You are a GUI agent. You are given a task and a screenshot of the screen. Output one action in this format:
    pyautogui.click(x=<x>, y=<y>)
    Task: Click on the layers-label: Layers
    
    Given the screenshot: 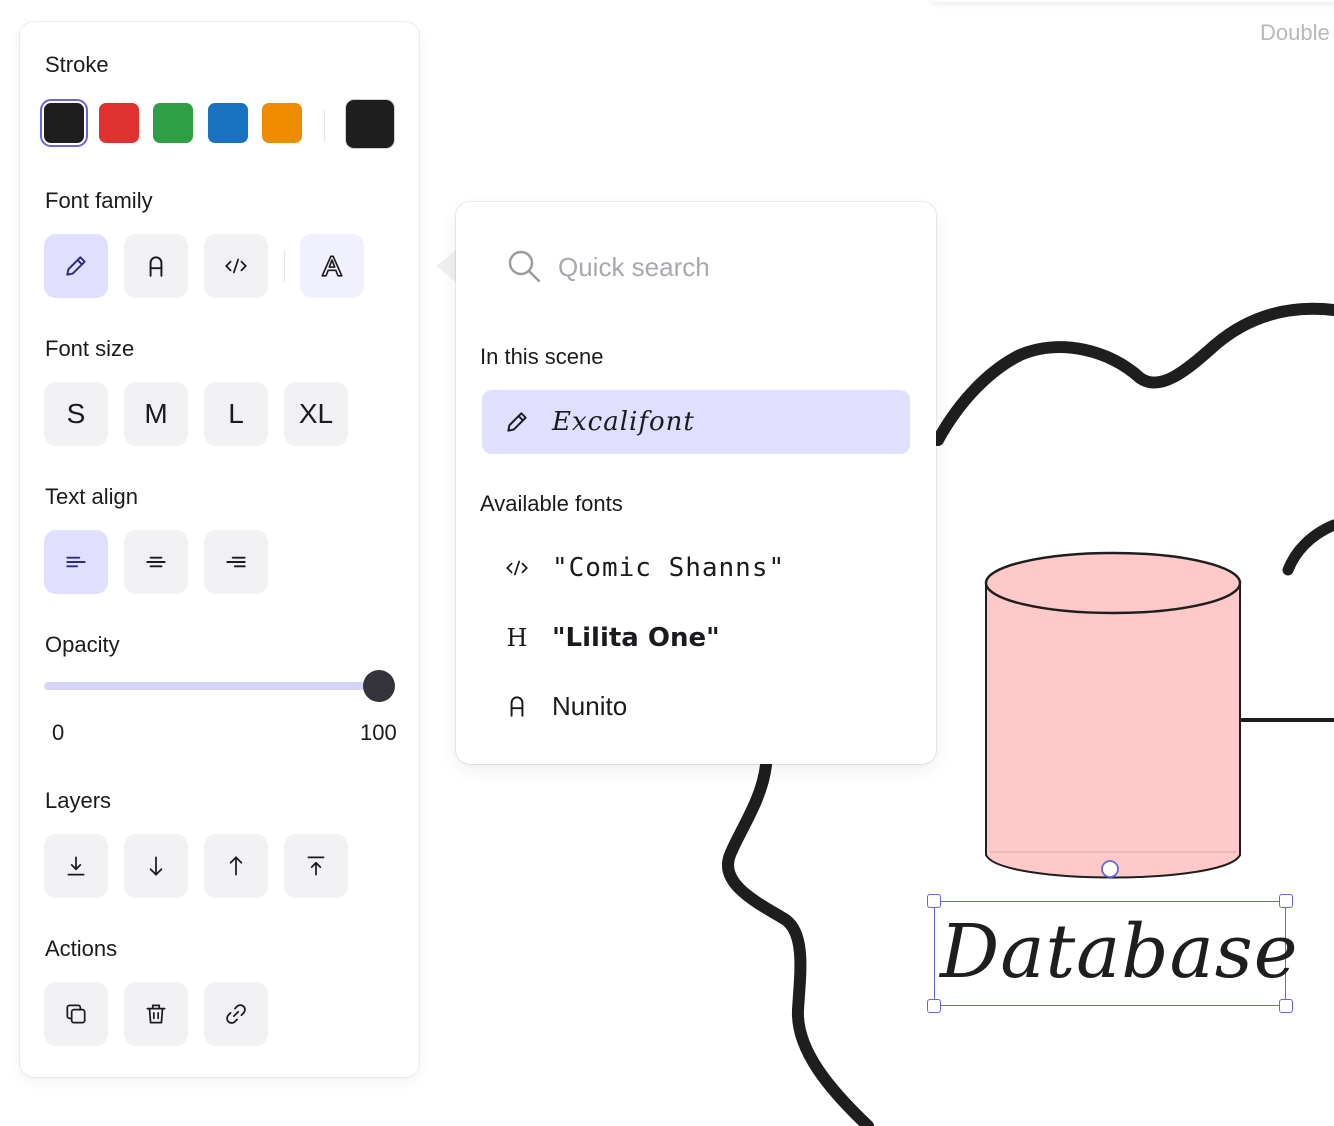 What is the action you would take?
    pyautogui.click(x=78, y=800)
    